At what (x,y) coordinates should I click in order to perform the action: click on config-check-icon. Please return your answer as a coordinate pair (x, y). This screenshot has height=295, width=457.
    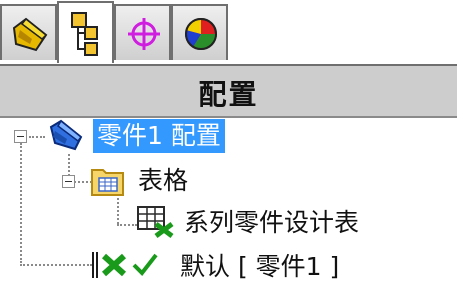
    Looking at the image, I should click on (125, 265).